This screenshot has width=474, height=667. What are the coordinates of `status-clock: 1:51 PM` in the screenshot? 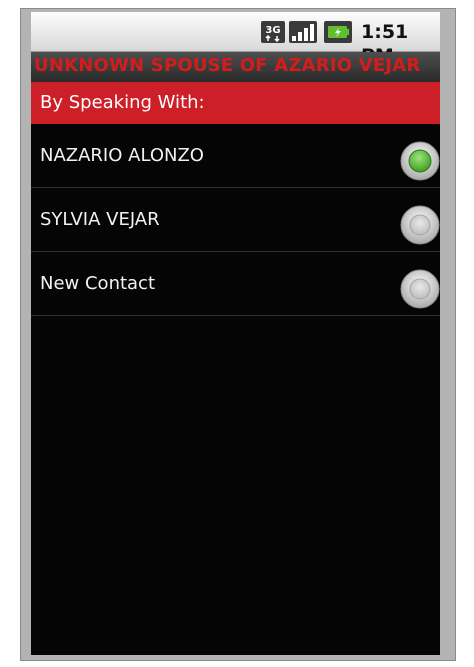 It's located at (385, 44).